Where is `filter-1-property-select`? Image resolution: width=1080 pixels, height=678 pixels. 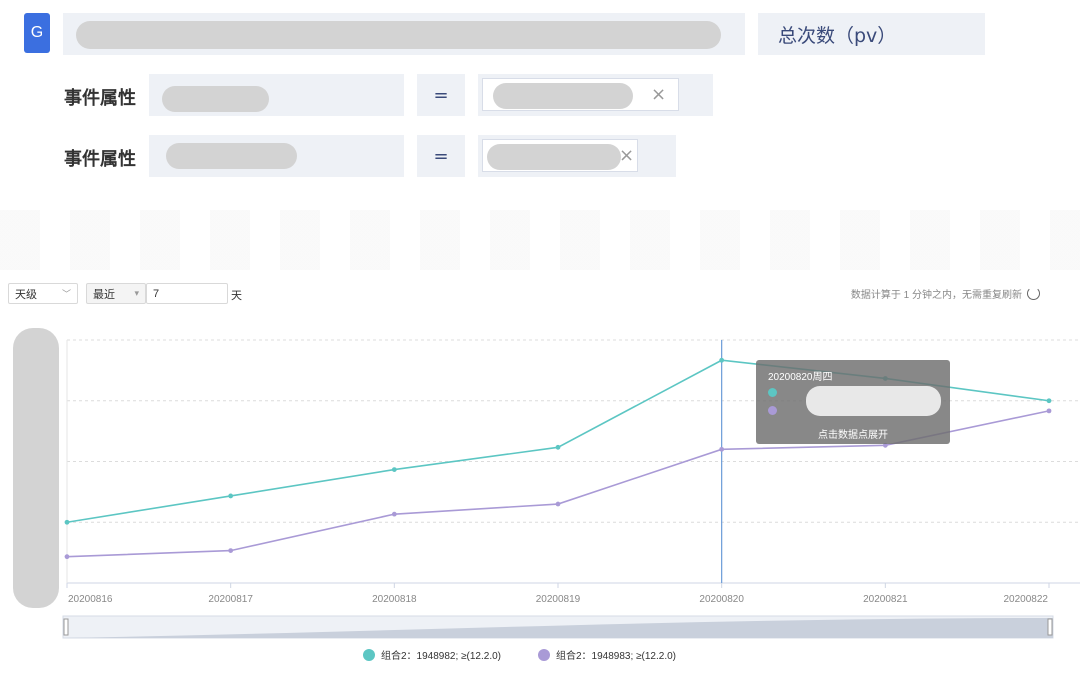
filter-1-property-select is located at coordinates (276, 95).